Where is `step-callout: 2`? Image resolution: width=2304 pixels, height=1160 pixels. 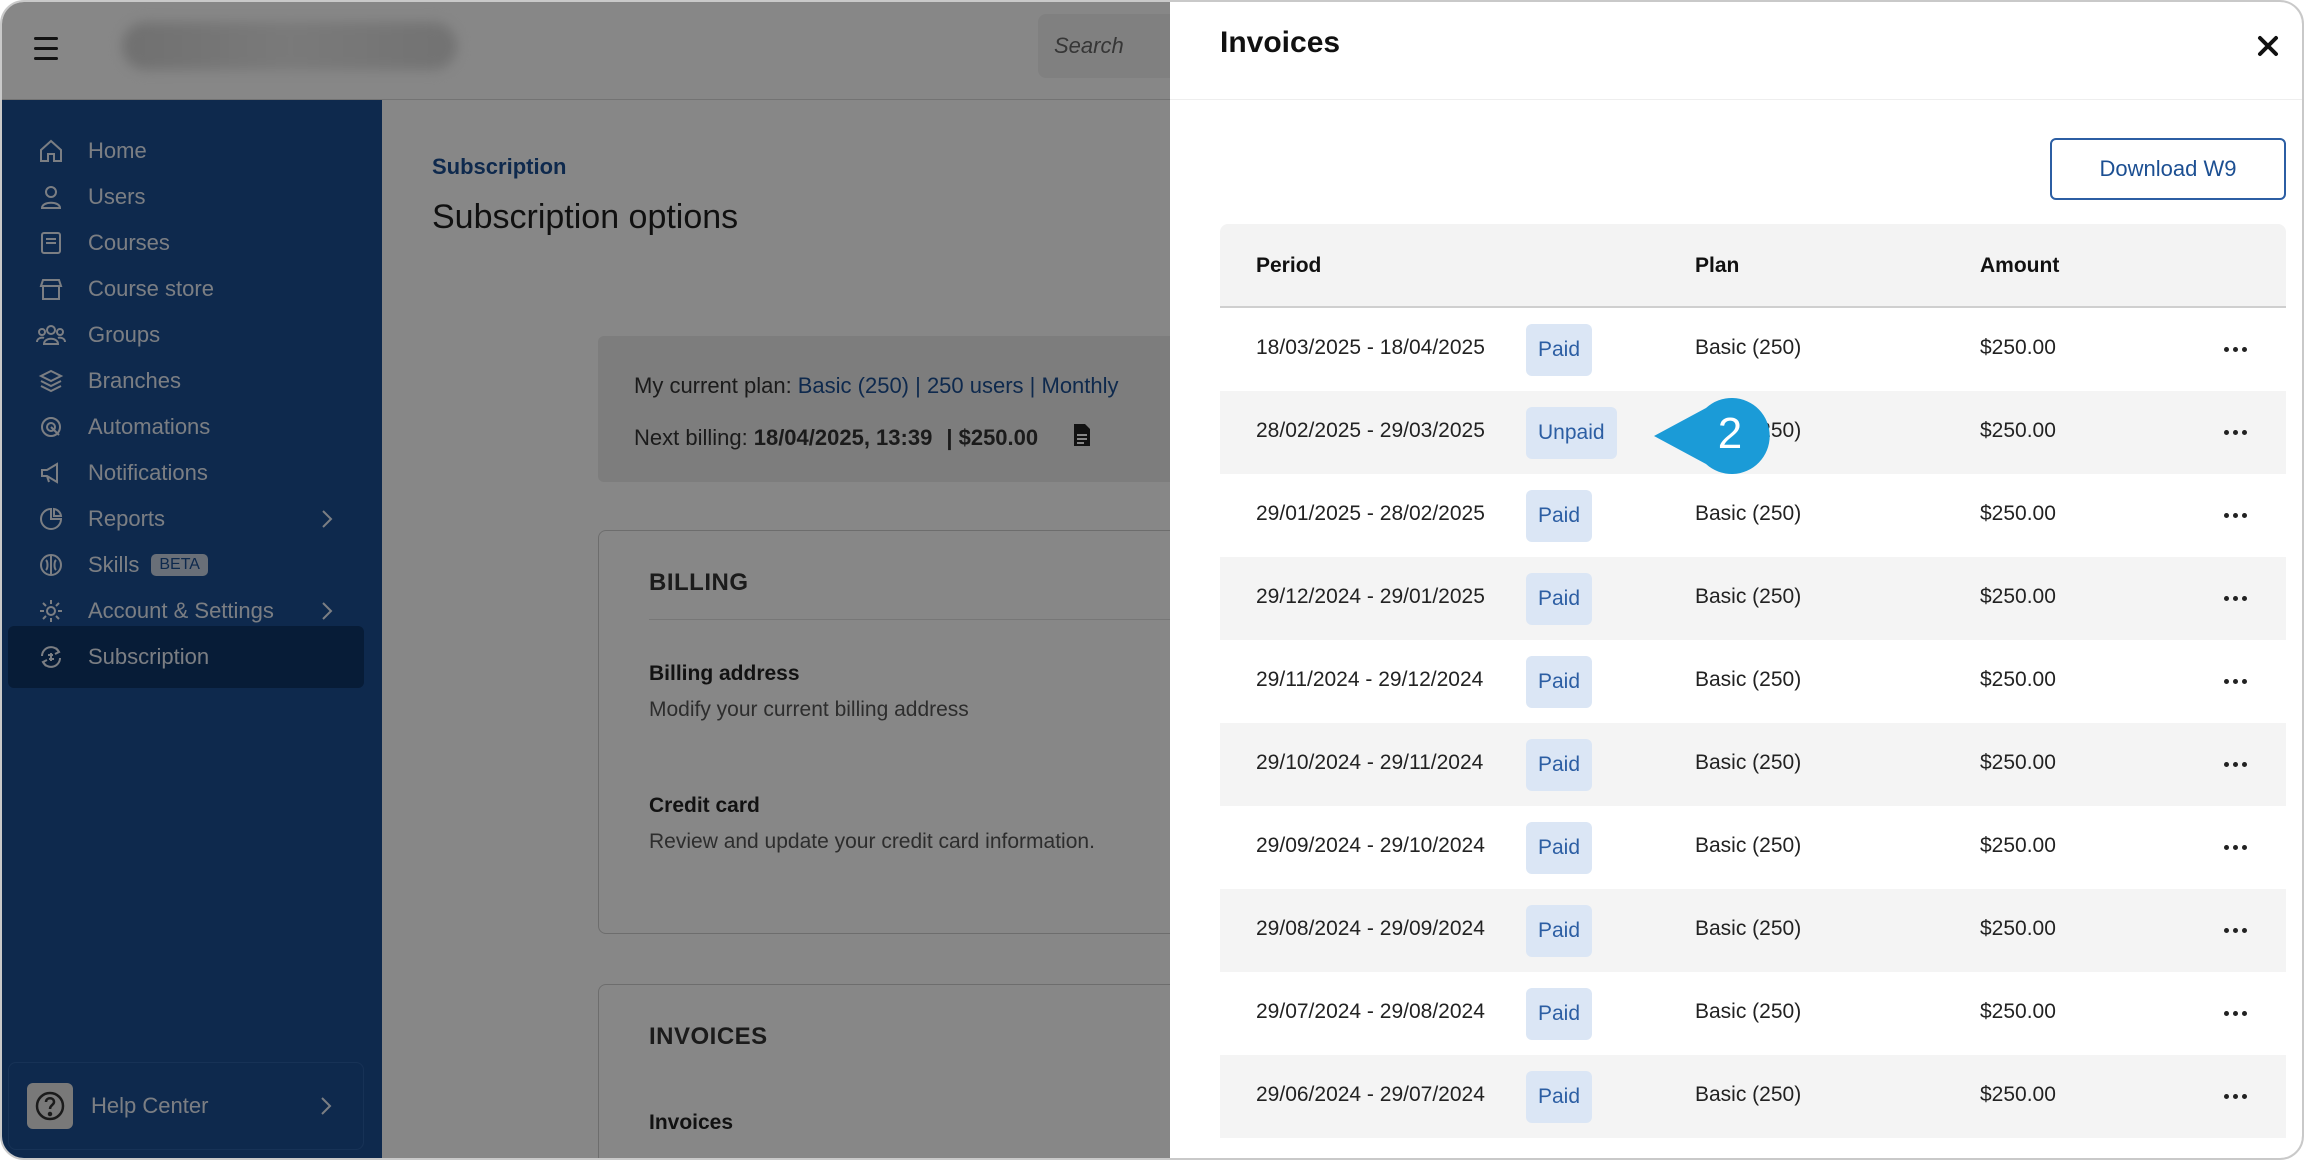 step-callout: 2 is located at coordinates (1715, 440).